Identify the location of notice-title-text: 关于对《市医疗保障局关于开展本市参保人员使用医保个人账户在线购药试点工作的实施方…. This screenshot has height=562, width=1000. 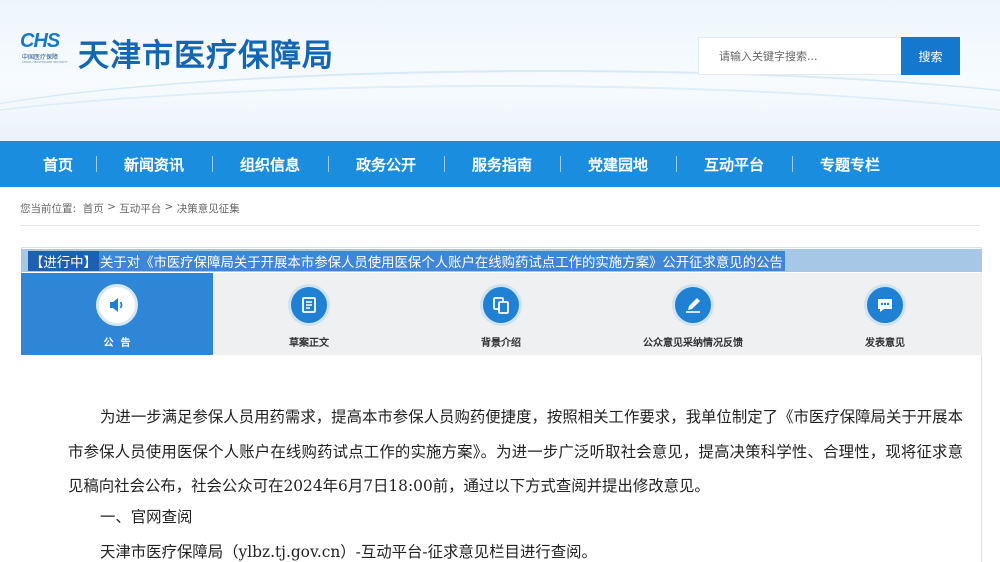
(441, 260).